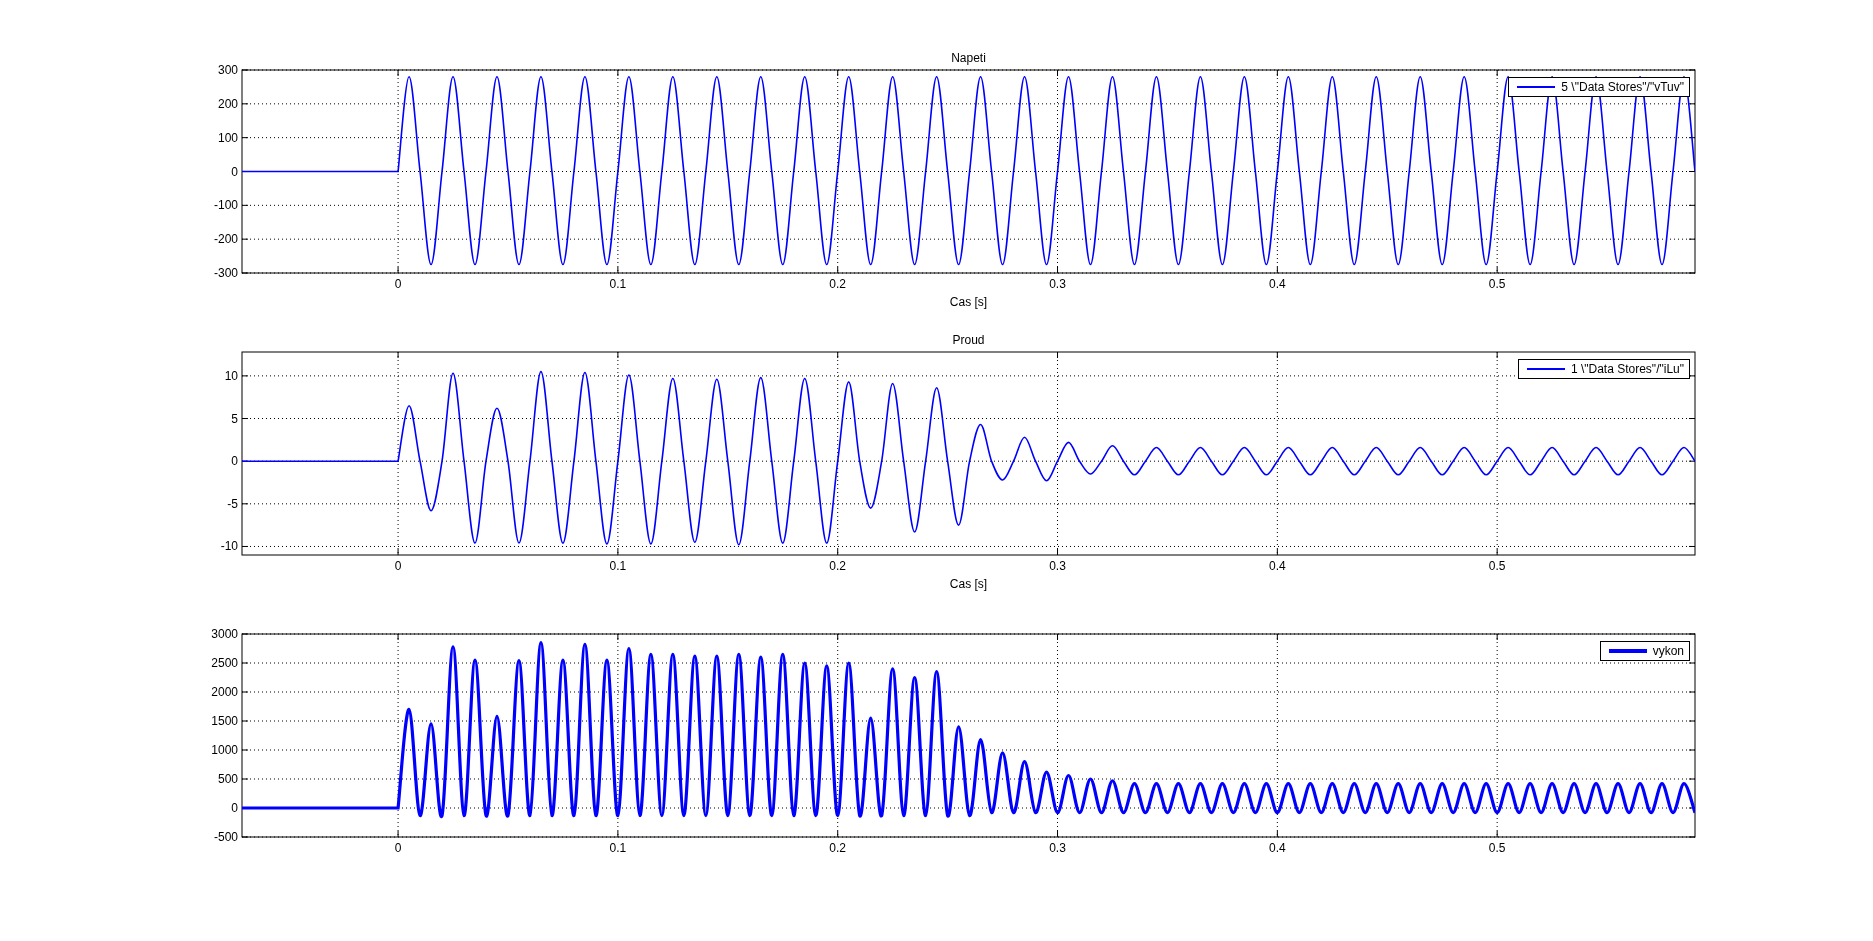 This screenshot has height=941, width=1873. I want to click on axis-tick-label: 10, so click(231, 375).